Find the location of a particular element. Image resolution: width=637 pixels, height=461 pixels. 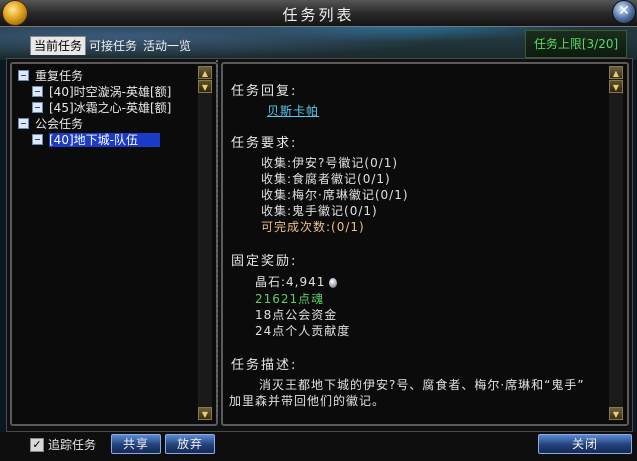

requirement-item: 收集:食腐者徽记(0/1) is located at coordinates (326, 179).